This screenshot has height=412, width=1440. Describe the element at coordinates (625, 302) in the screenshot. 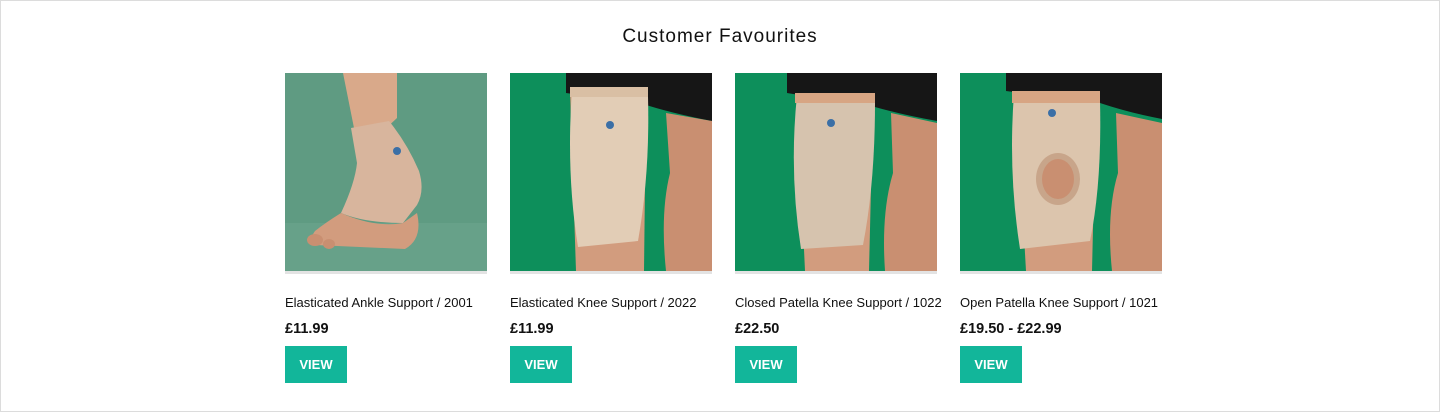

I see `product-name: Elasticated Knee Support / 2022` at that location.